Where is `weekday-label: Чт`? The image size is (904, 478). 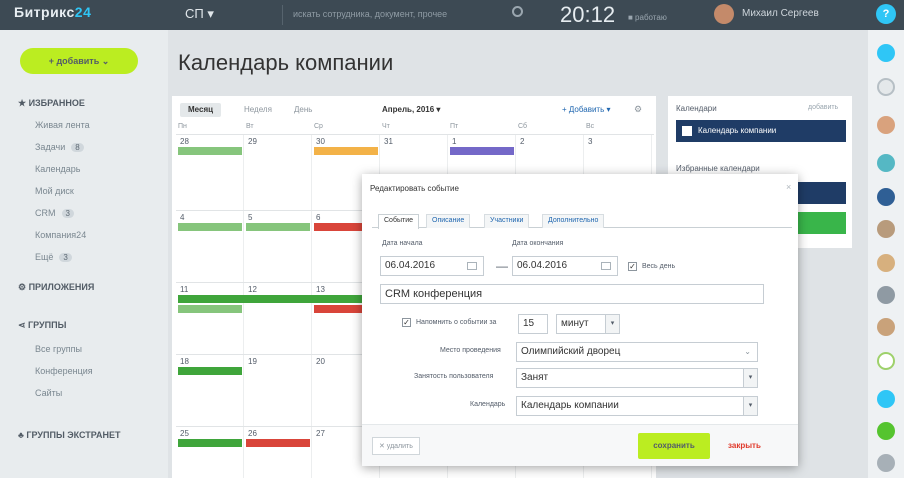
weekday-label: Чт is located at coordinates (386, 126).